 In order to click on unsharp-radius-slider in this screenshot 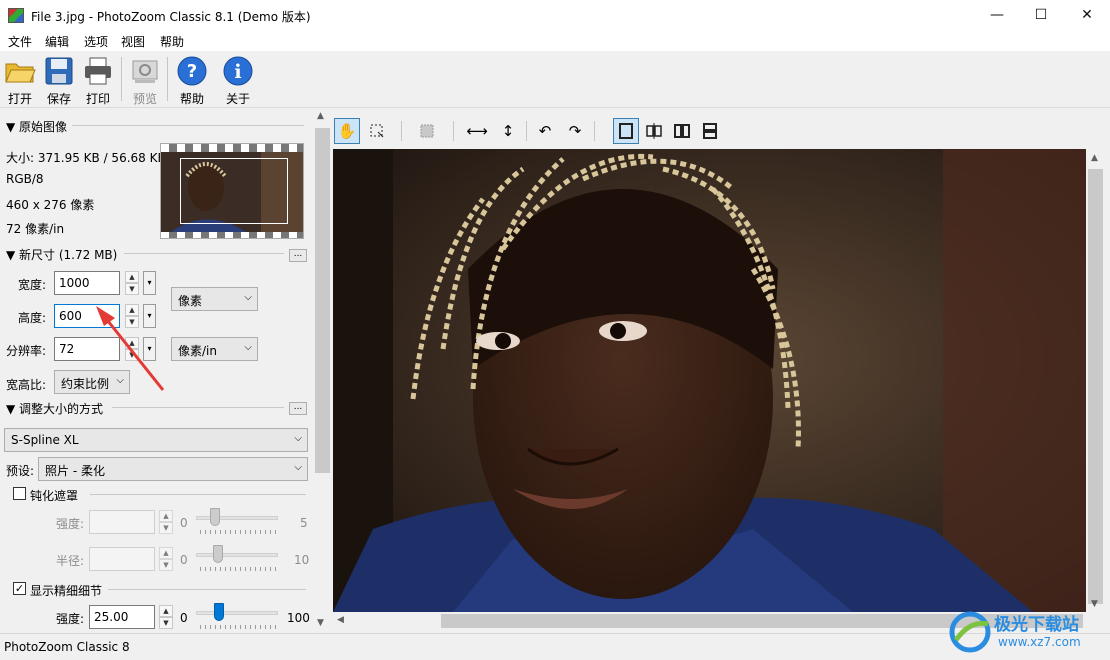, I will do `click(237, 555)`.